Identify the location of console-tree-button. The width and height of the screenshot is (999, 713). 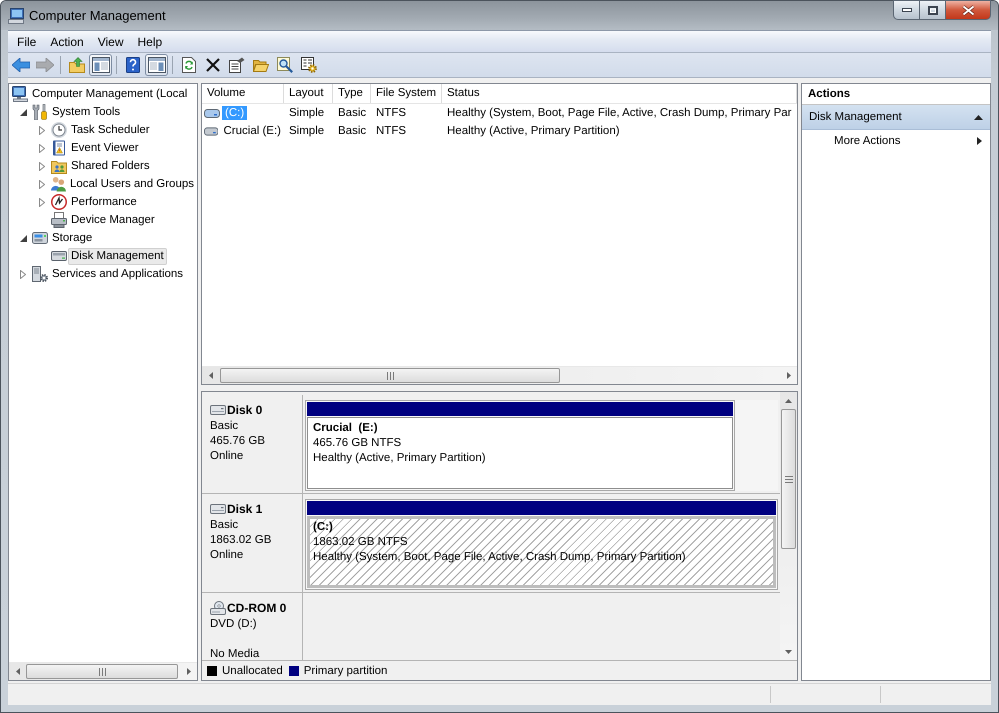
(100, 65).